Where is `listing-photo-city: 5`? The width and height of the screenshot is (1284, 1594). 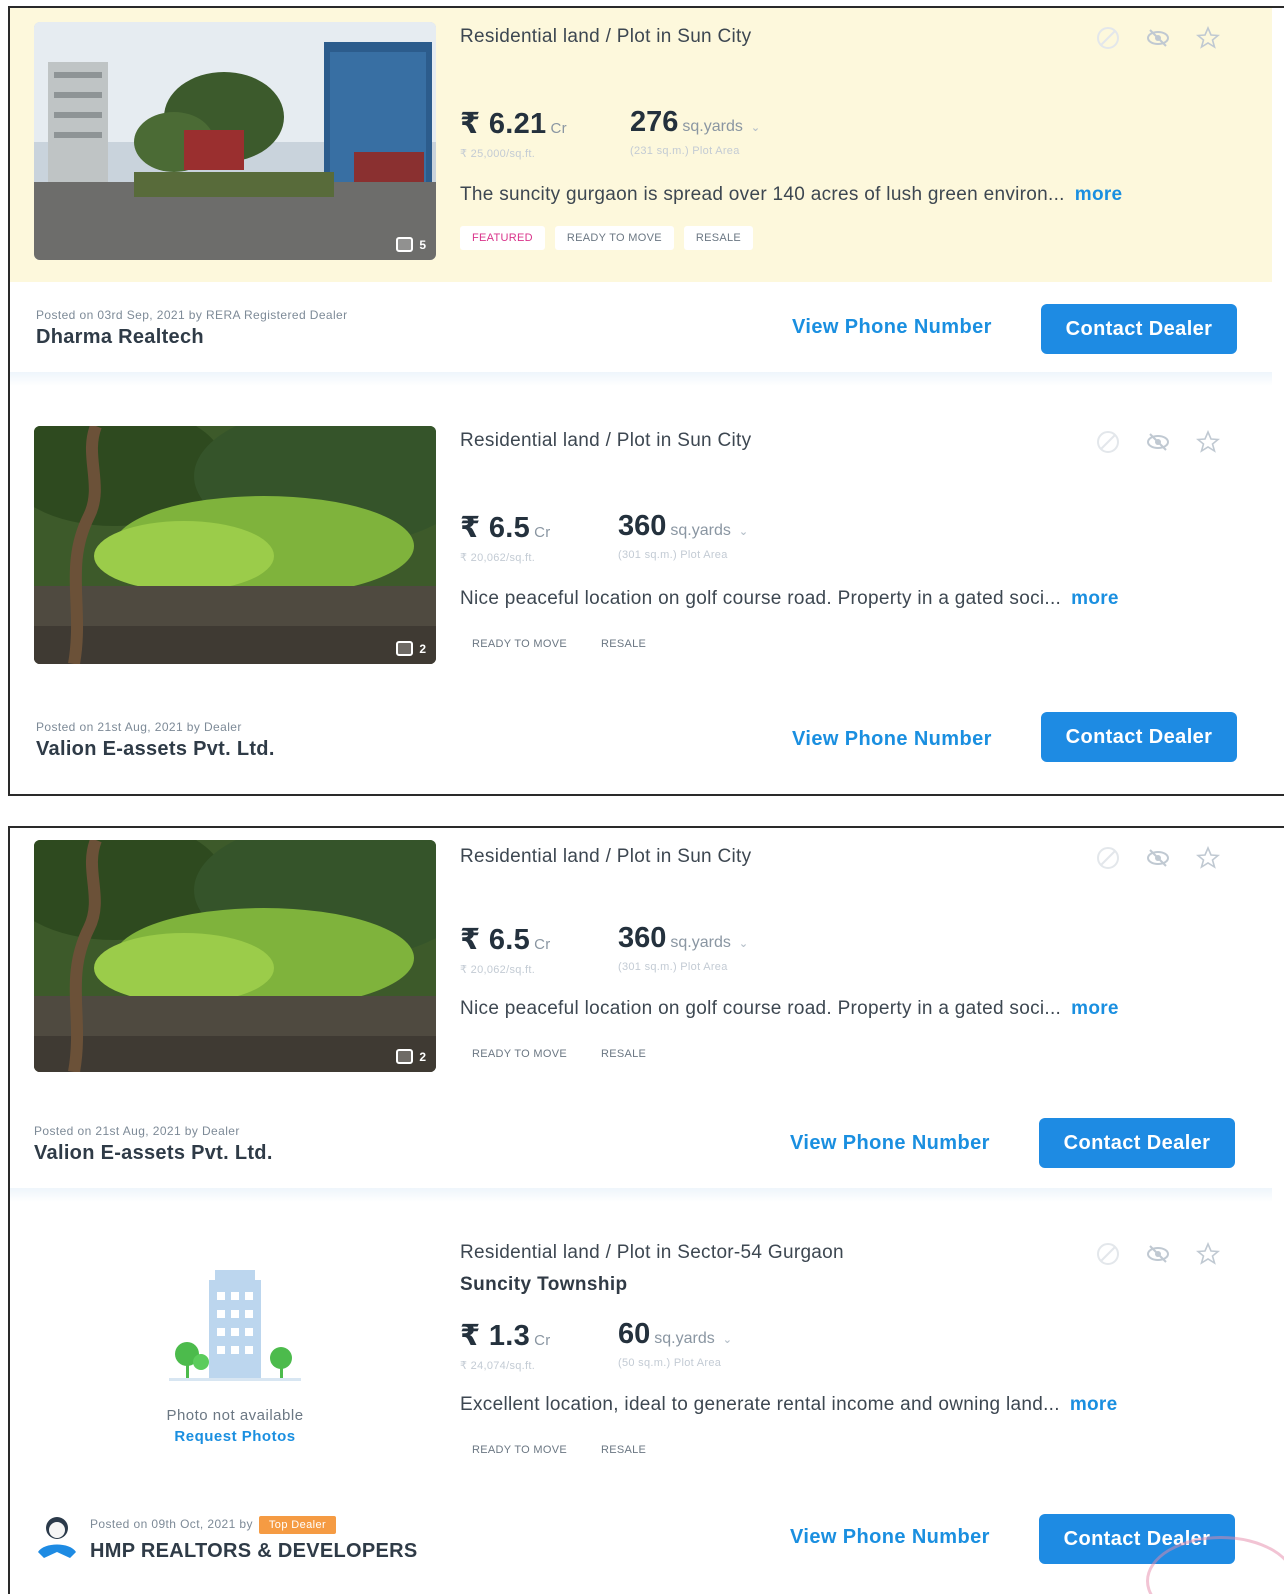 listing-photo-city: 5 is located at coordinates (235, 141).